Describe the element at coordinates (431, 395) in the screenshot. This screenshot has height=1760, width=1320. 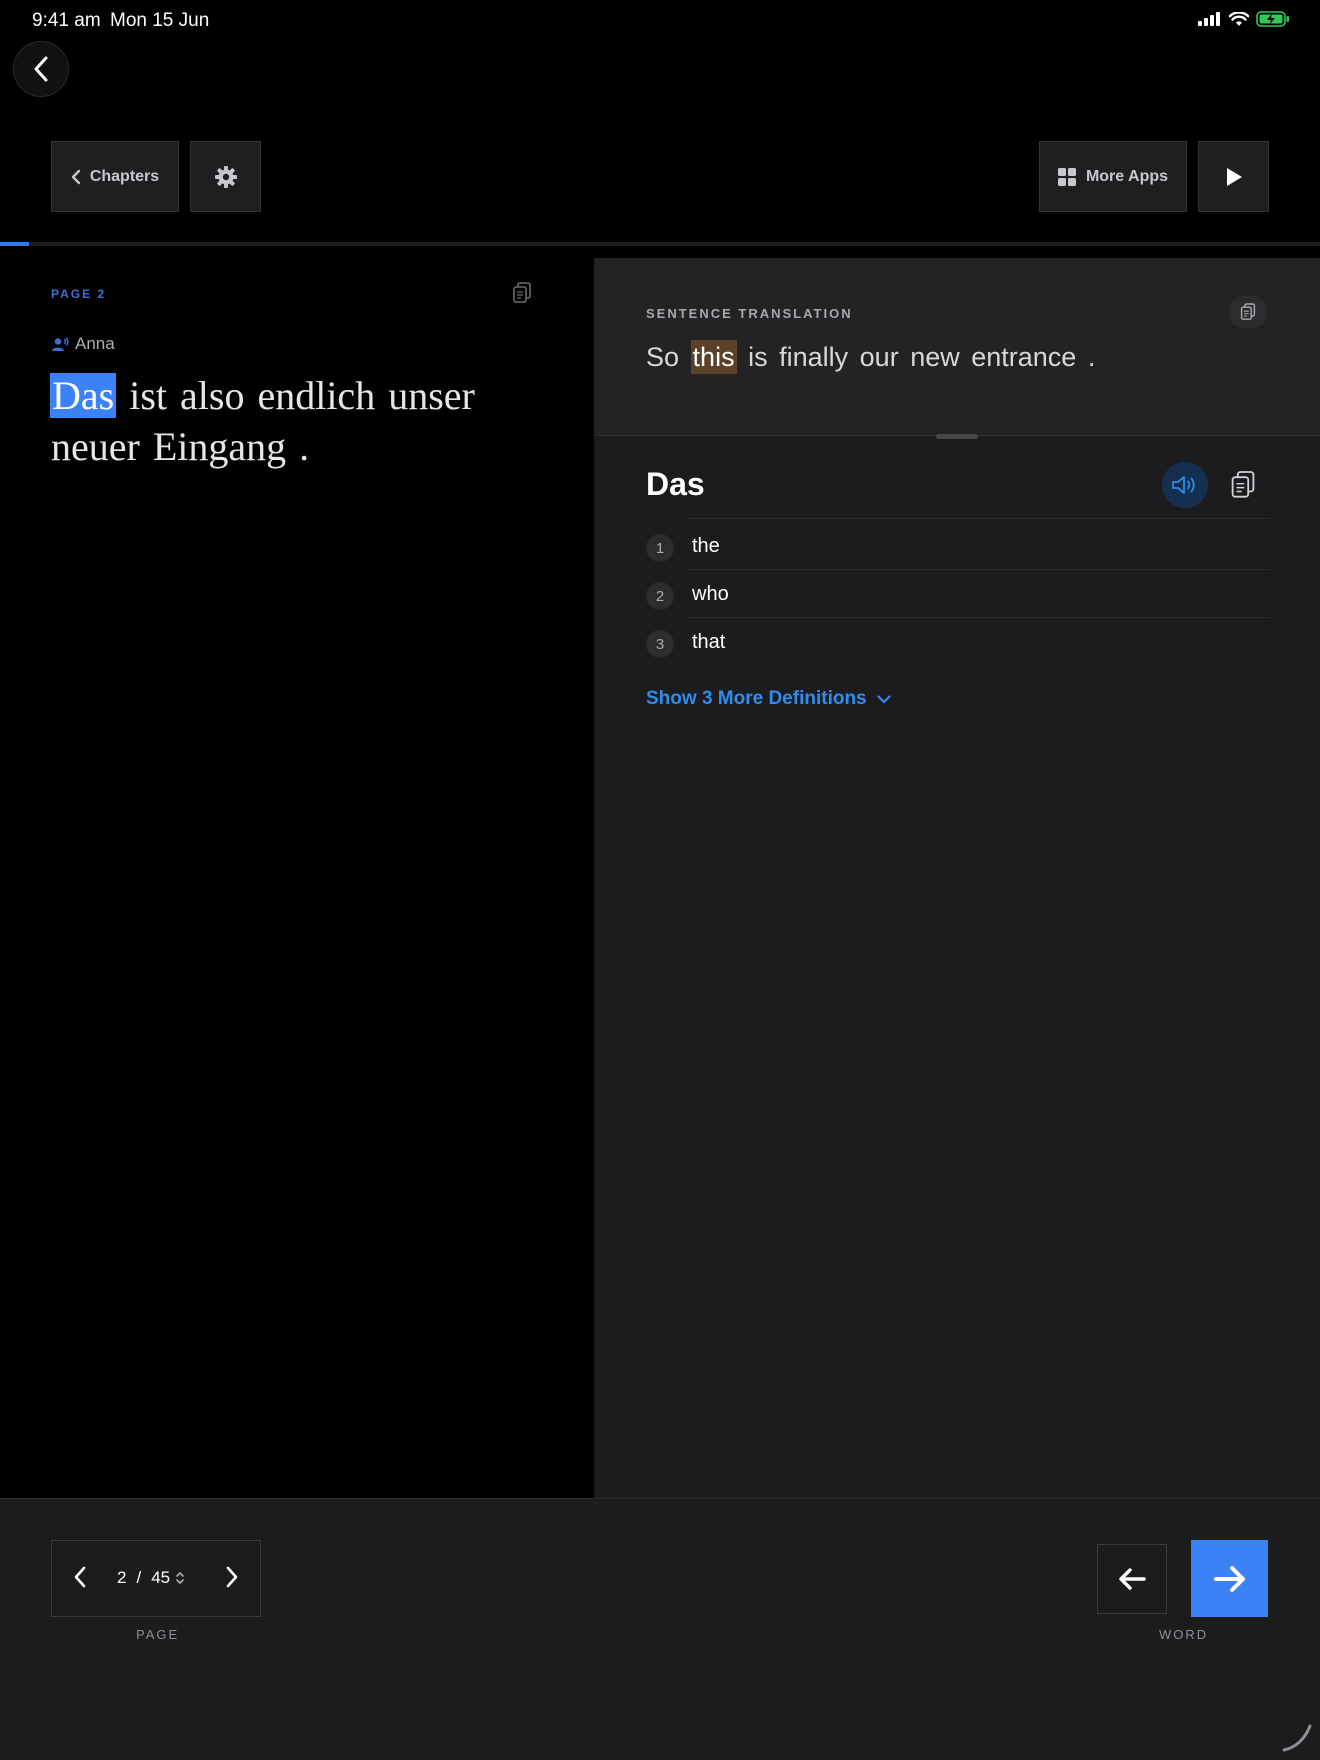
I see `sentence-word: unser` at that location.